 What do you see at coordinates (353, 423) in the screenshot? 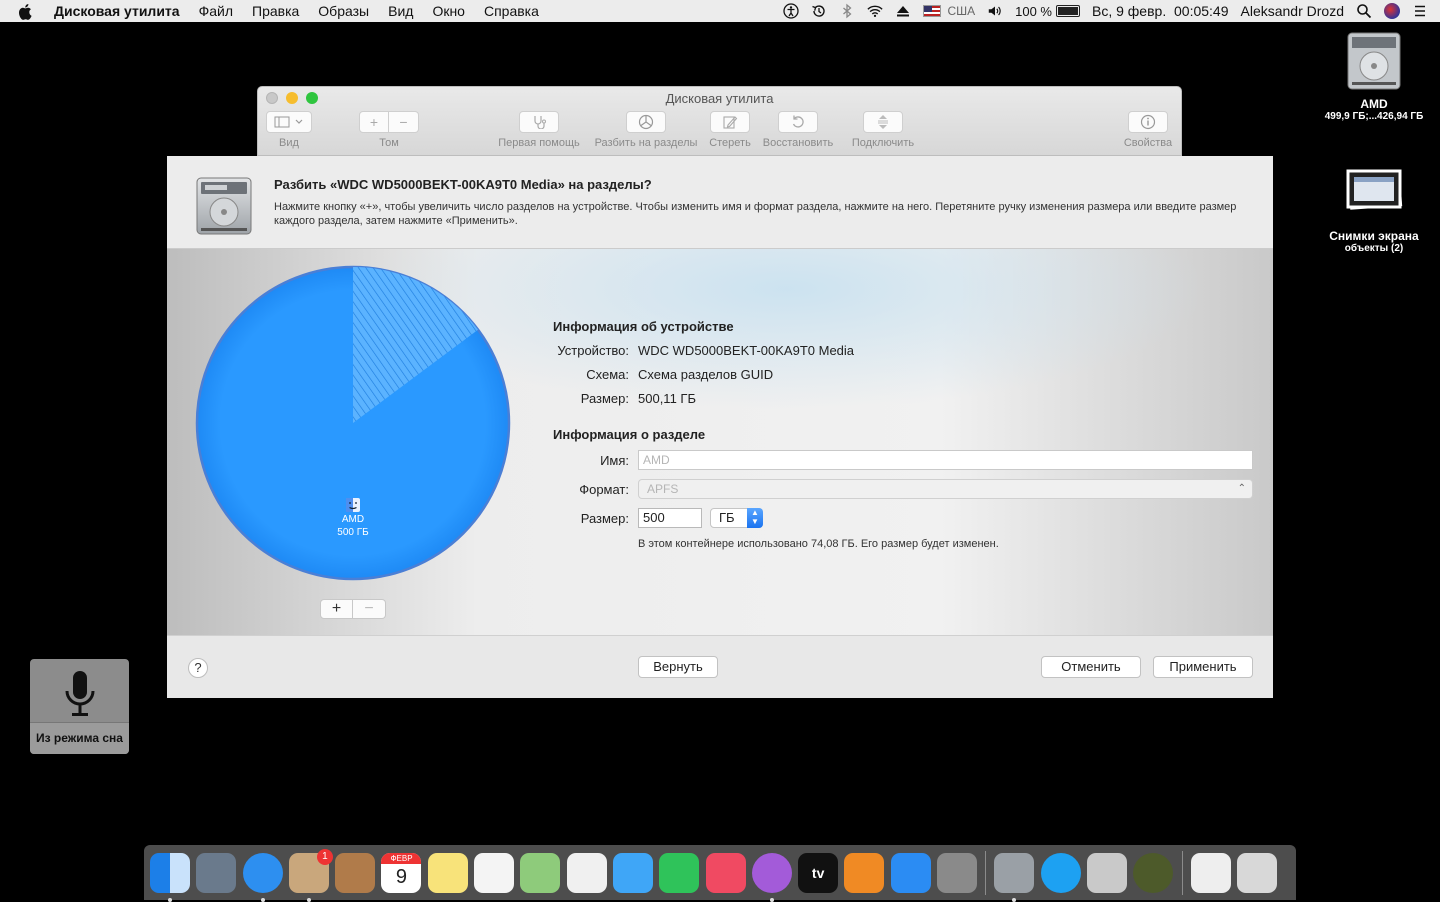
I see `partition-pie-chart: AMD 500 ГБ` at bounding box center [353, 423].